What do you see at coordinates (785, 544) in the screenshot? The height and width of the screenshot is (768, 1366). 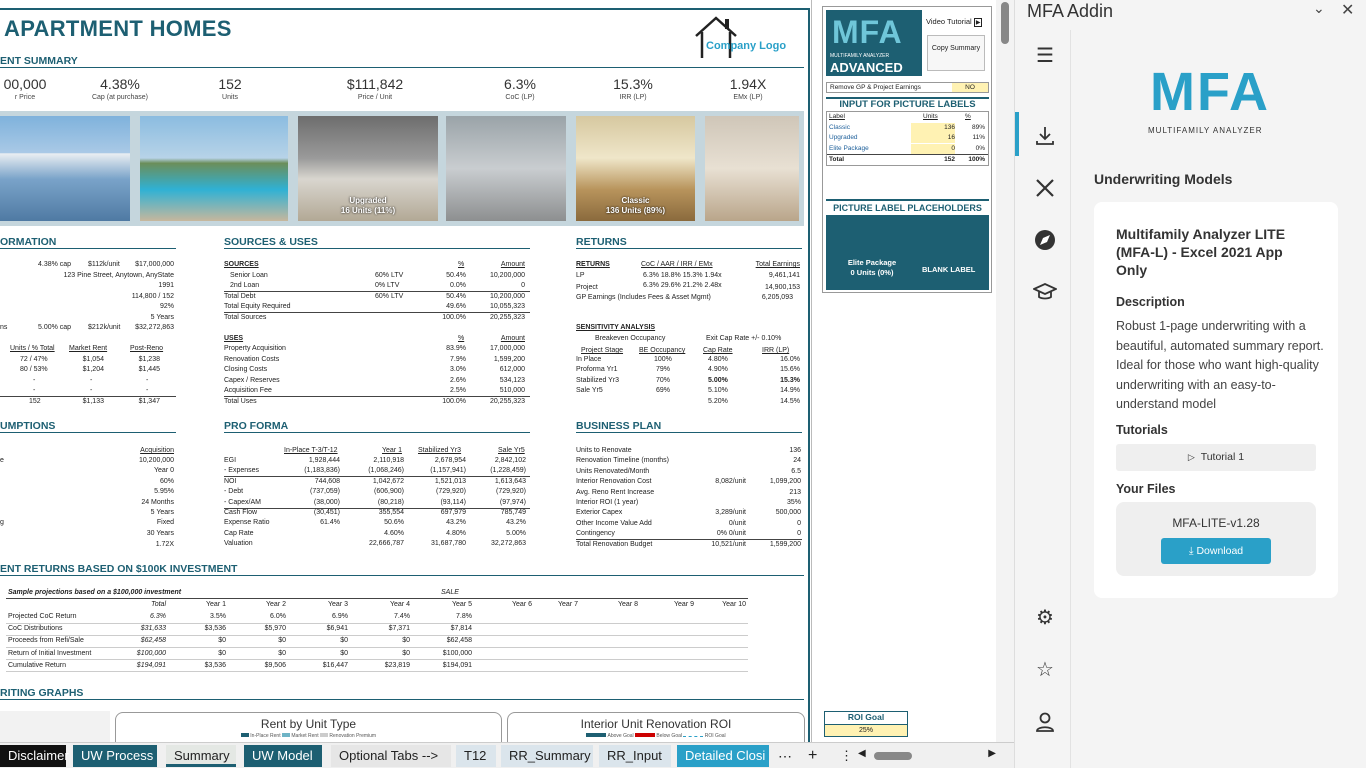 I see `business-plan-cell: 1,599,200` at bounding box center [785, 544].